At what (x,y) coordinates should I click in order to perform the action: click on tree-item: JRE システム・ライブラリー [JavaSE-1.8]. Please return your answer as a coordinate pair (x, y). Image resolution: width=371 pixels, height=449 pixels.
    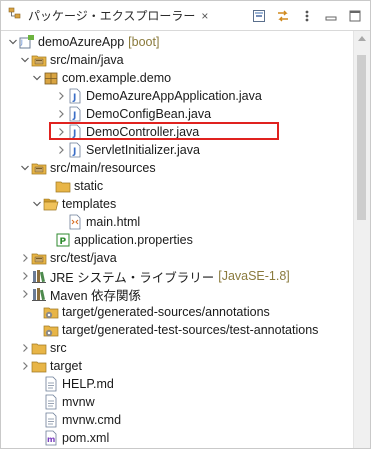
    Looking at the image, I should click on (154, 276).